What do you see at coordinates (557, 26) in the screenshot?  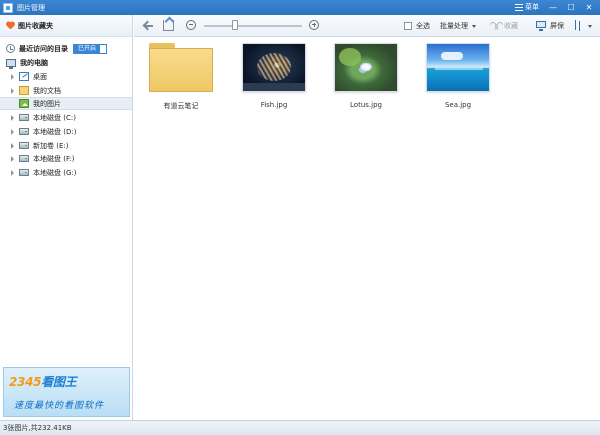 I see `screensaver-button: 屏保` at bounding box center [557, 26].